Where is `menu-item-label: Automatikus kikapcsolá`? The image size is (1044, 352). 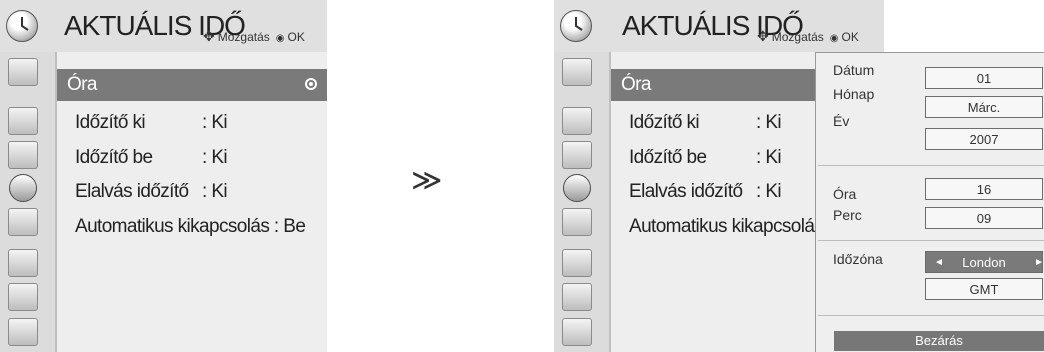 menu-item-label: Automatikus kikapcsolá is located at coordinates (722, 226).